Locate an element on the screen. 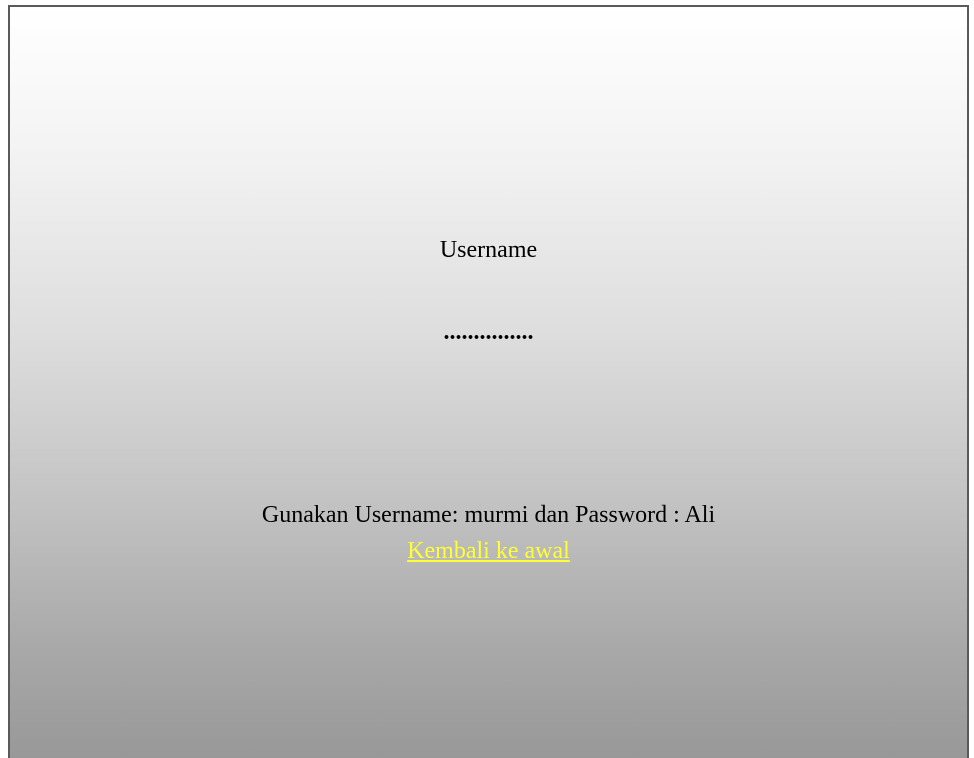  username-field: Username is located at coordinates (488, 250).